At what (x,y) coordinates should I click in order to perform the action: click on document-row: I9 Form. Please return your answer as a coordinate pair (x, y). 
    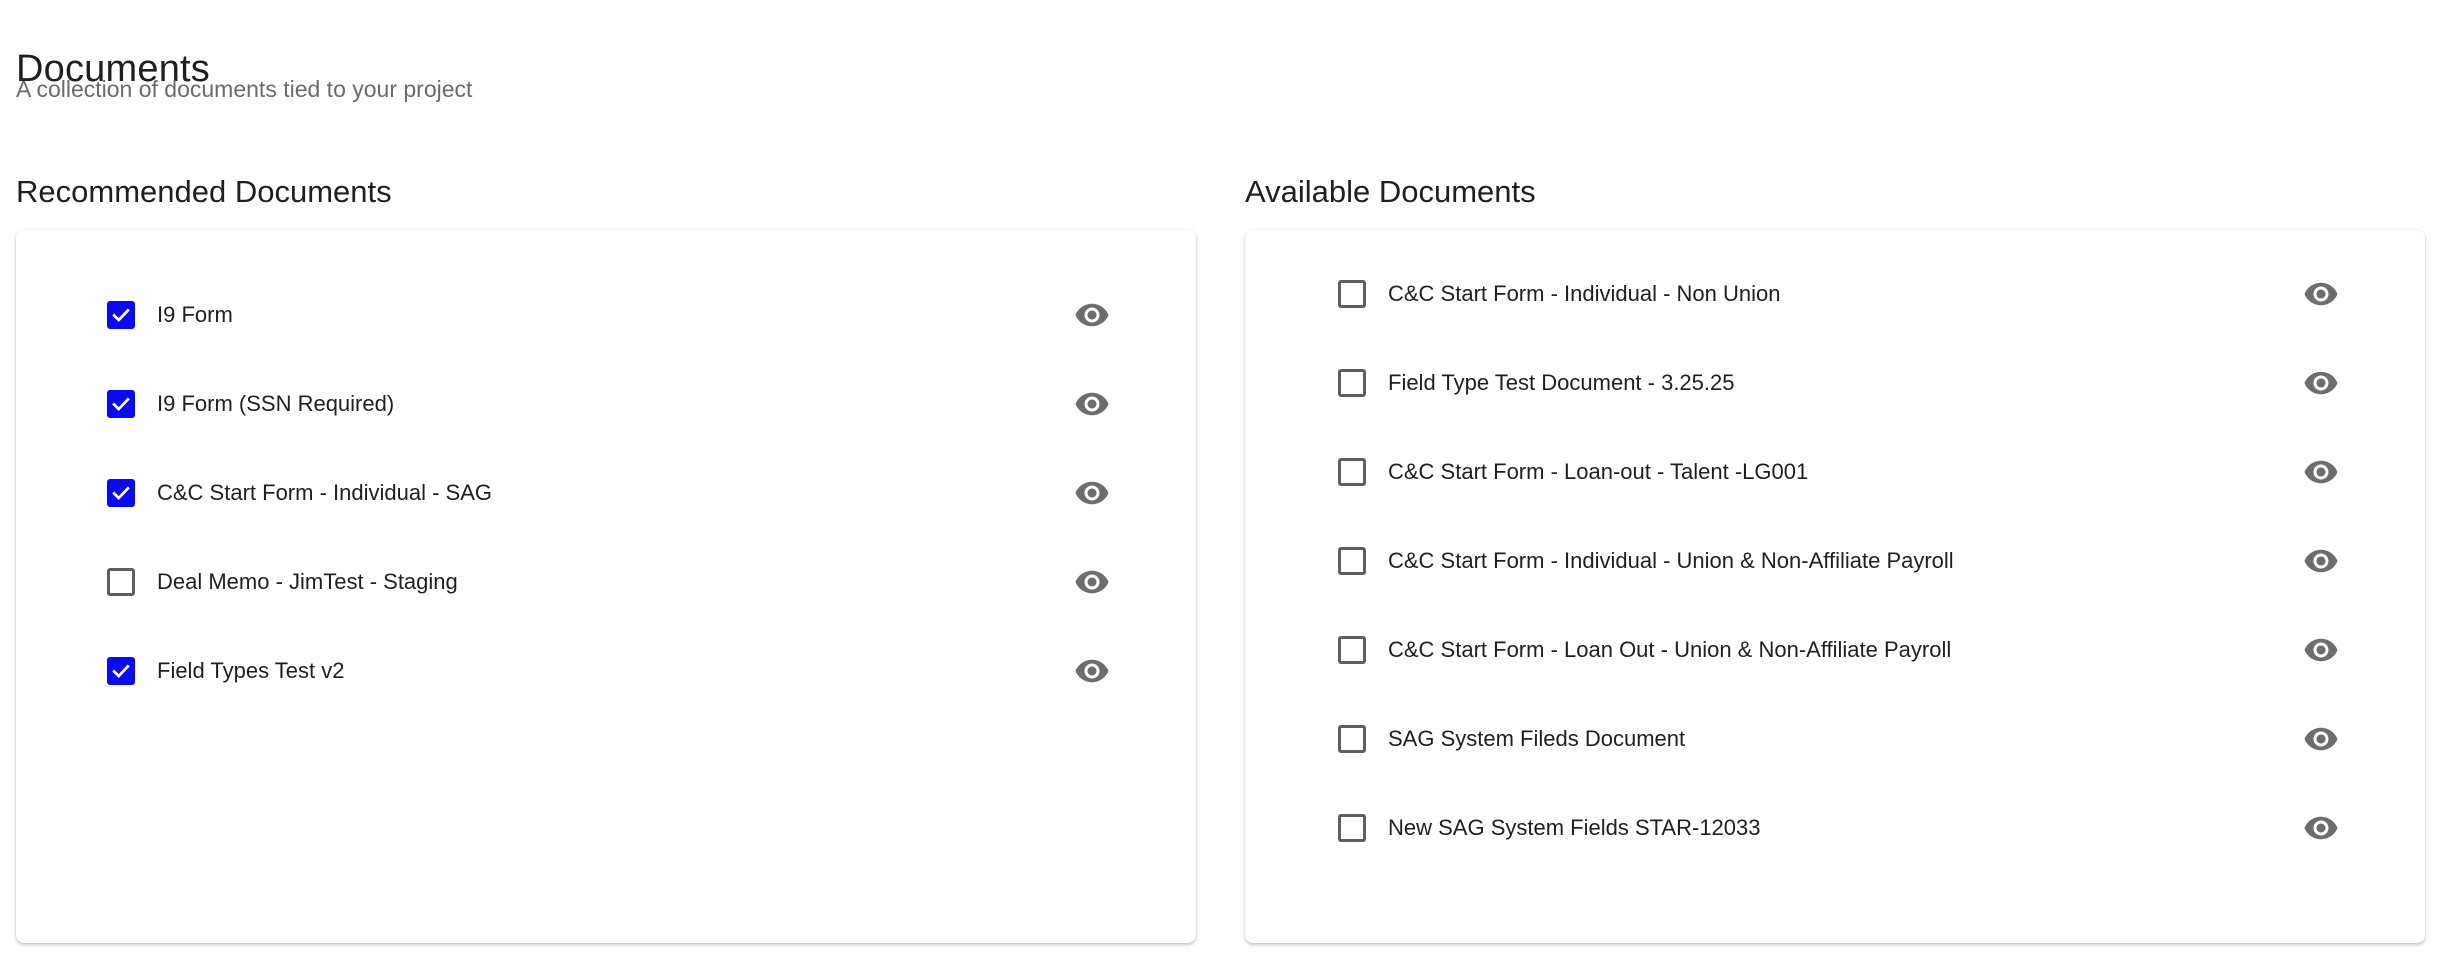
    Looking at the image, I should click on (606, 314).